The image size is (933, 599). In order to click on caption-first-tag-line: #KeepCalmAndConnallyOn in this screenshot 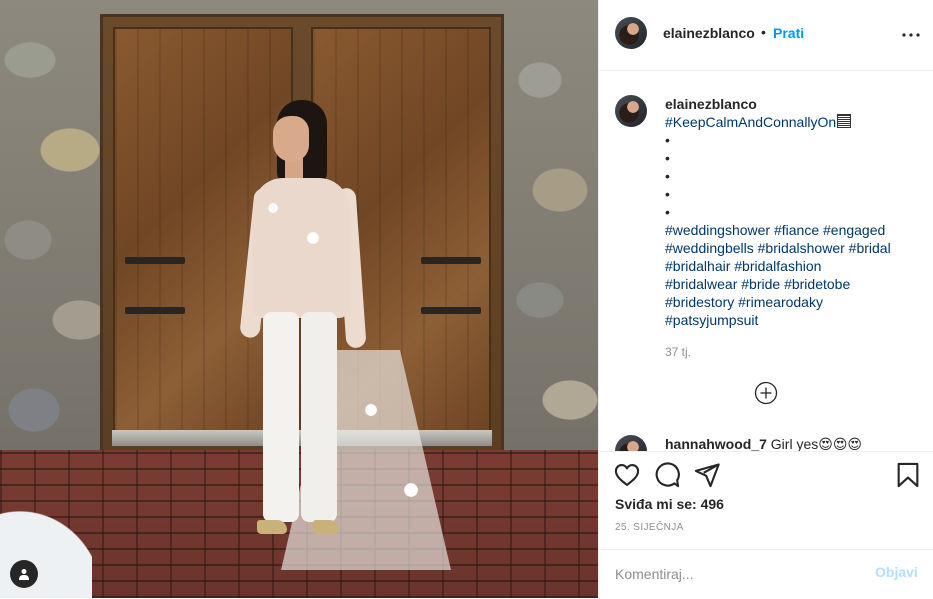, I will do `click(794, 122)`.